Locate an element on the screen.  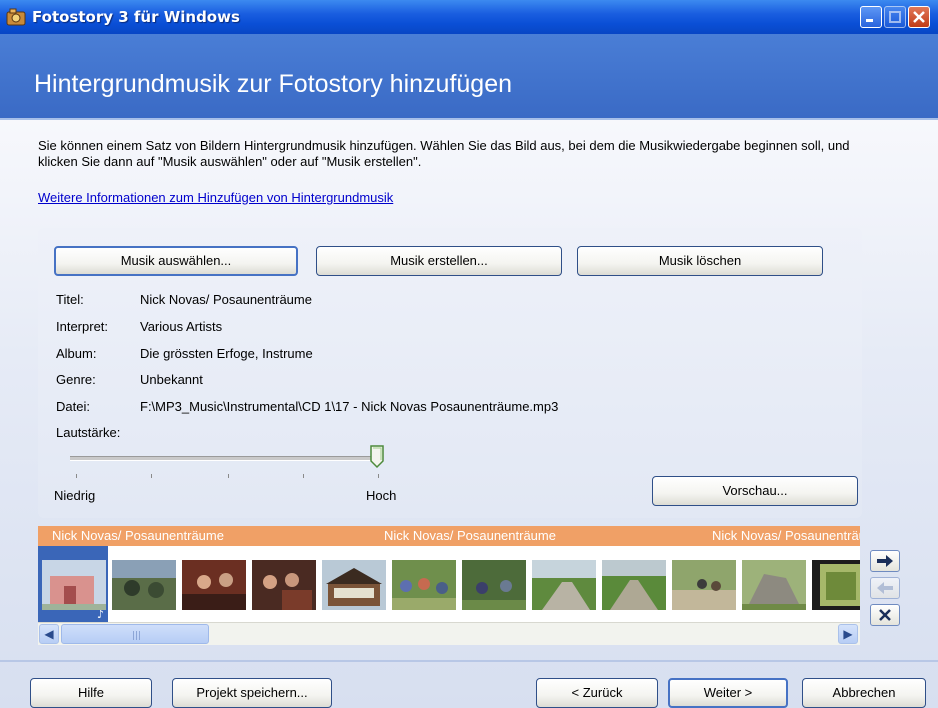
artist-value: Various Artists is located at coordinates (181, 326).